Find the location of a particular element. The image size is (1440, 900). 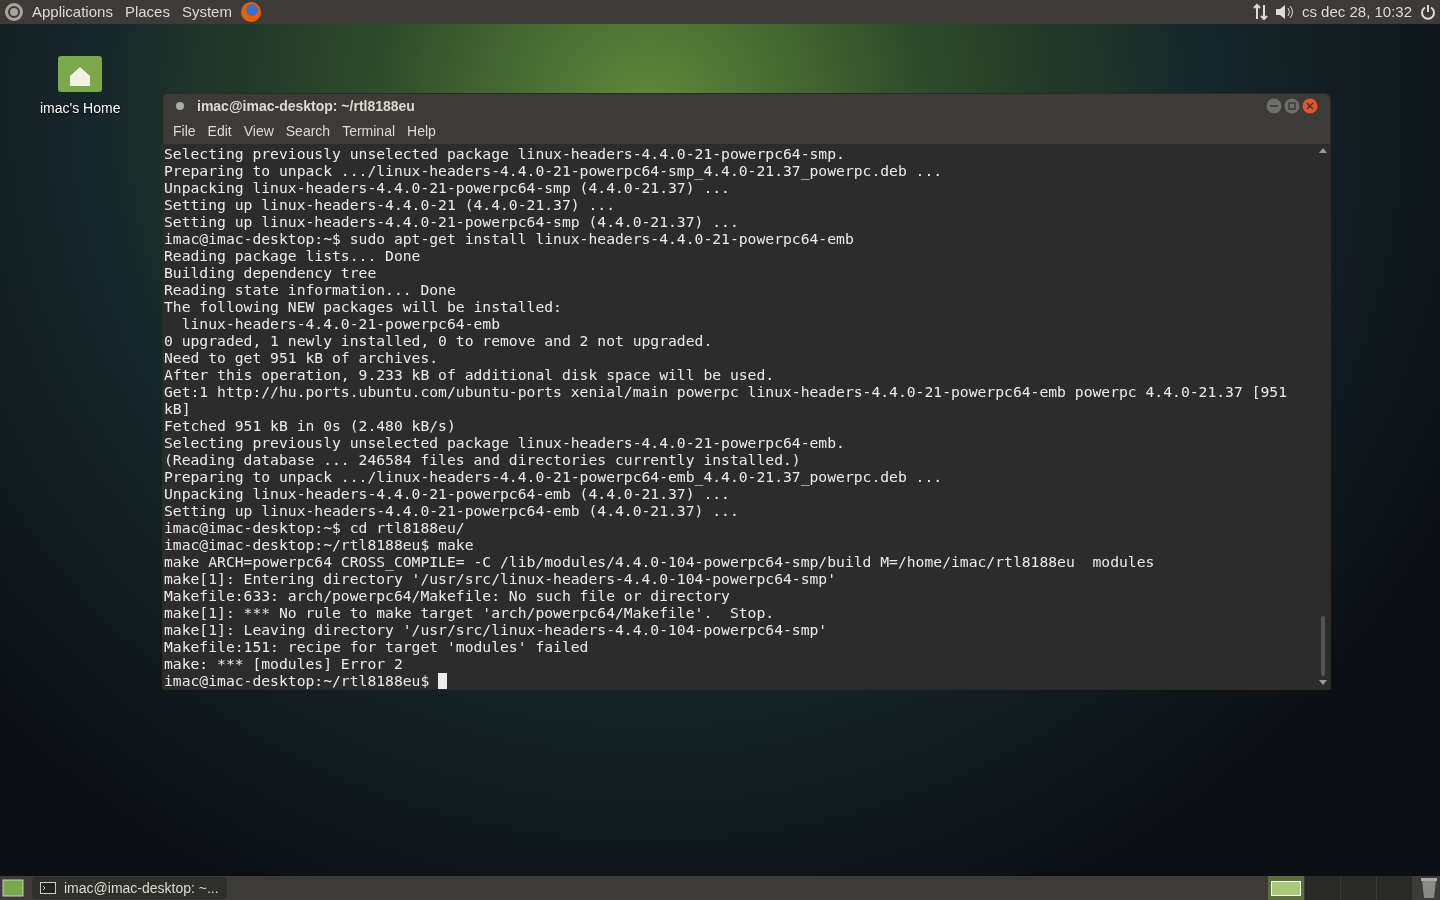

scroll-up-arrow-icon is located at coordinates (1323, 150).